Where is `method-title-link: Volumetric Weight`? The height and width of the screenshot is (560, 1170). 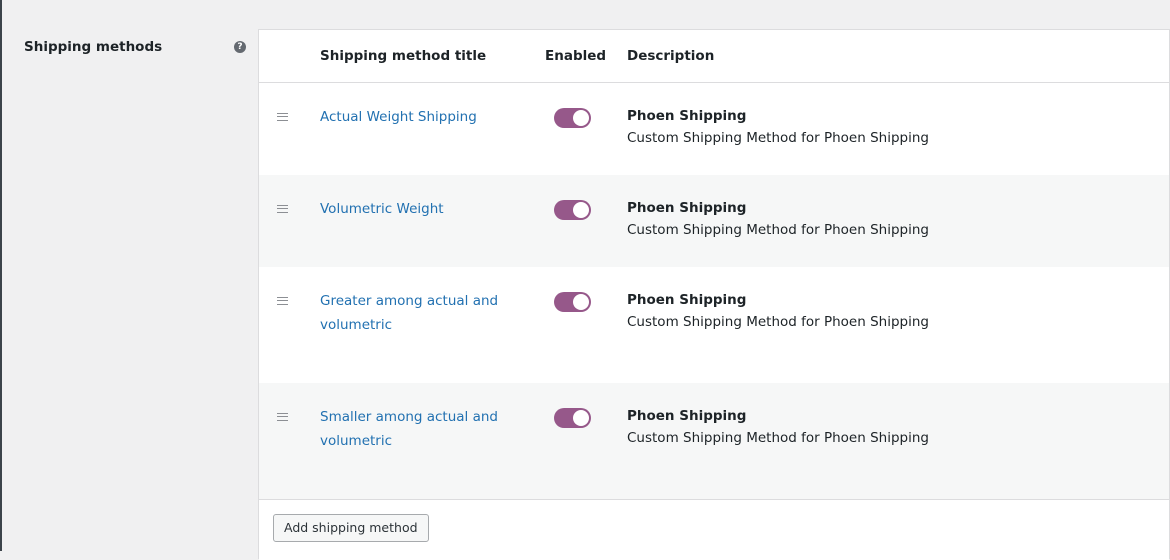 method-title-link: Volumetric Weight is located at coordinates (410, 209).